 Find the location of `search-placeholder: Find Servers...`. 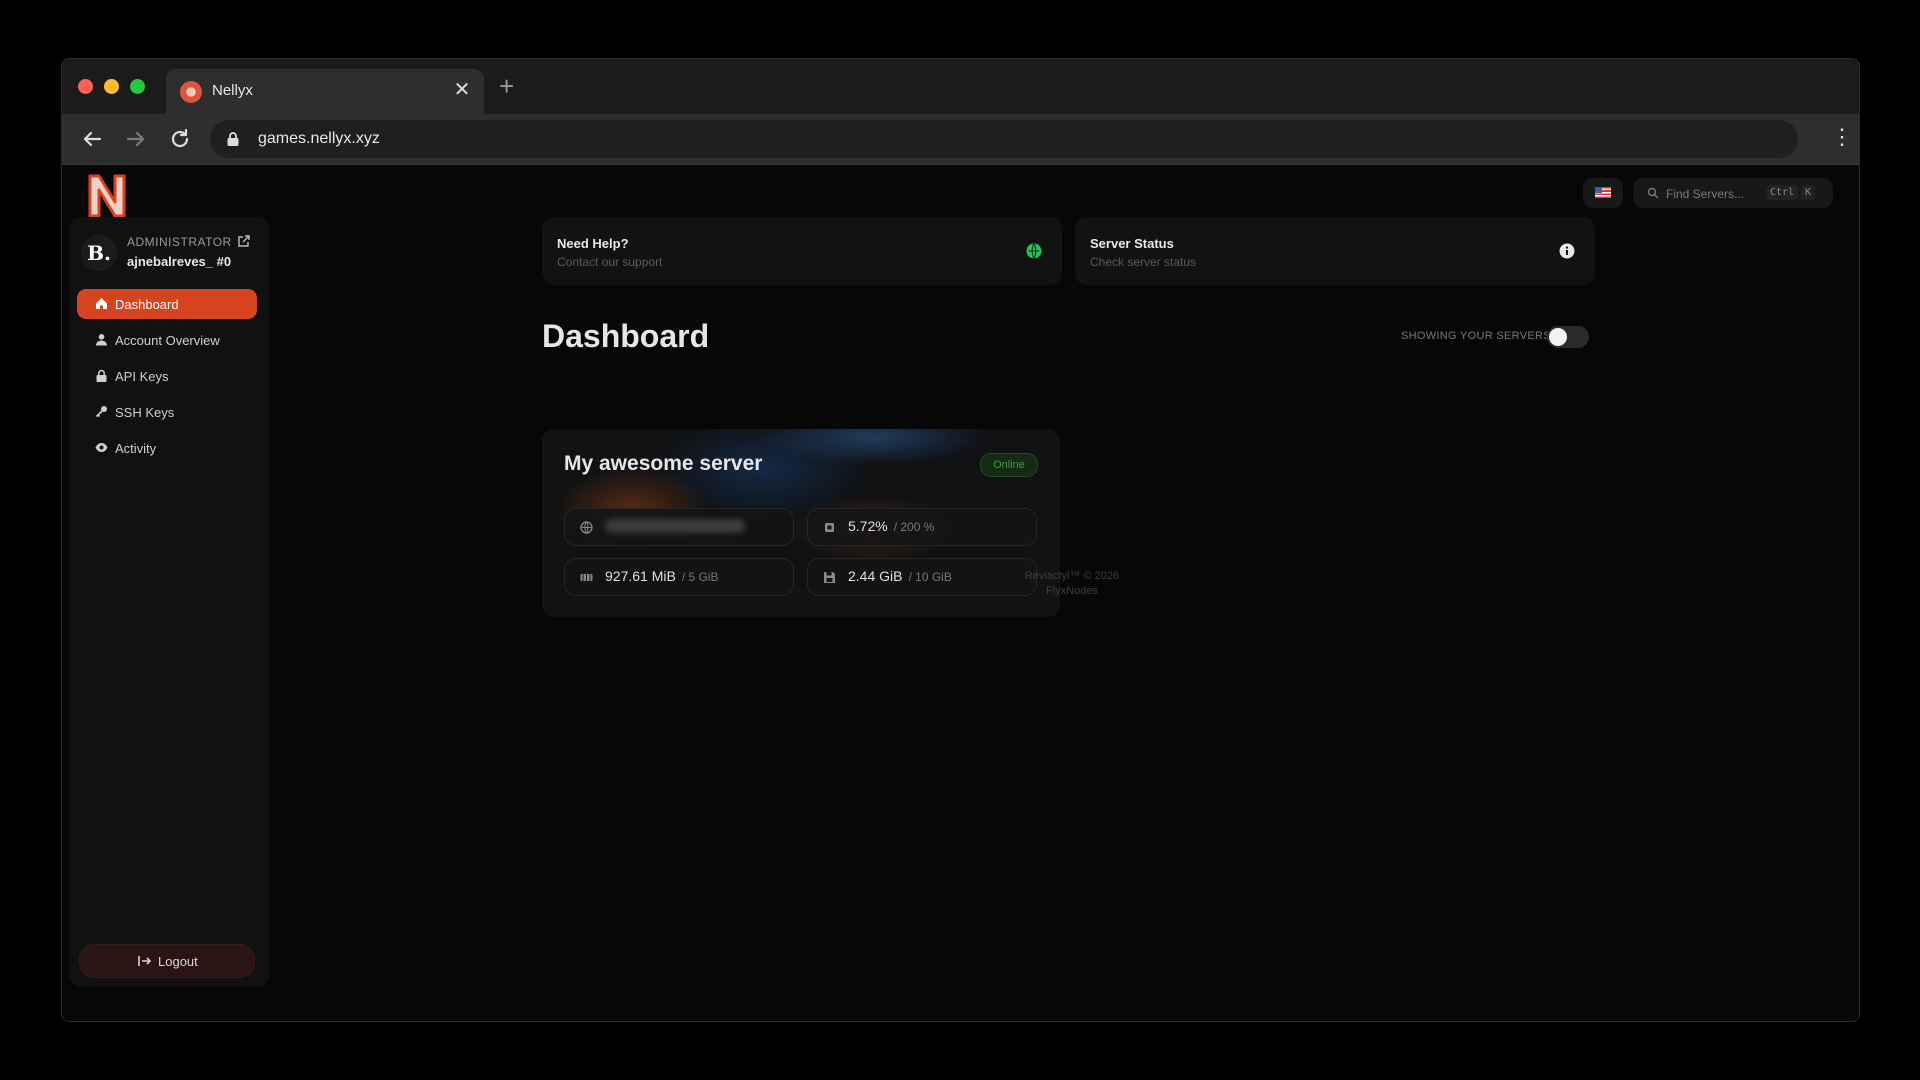

search-placeholder: Find Servers... is located at coordinates (1705, 194).